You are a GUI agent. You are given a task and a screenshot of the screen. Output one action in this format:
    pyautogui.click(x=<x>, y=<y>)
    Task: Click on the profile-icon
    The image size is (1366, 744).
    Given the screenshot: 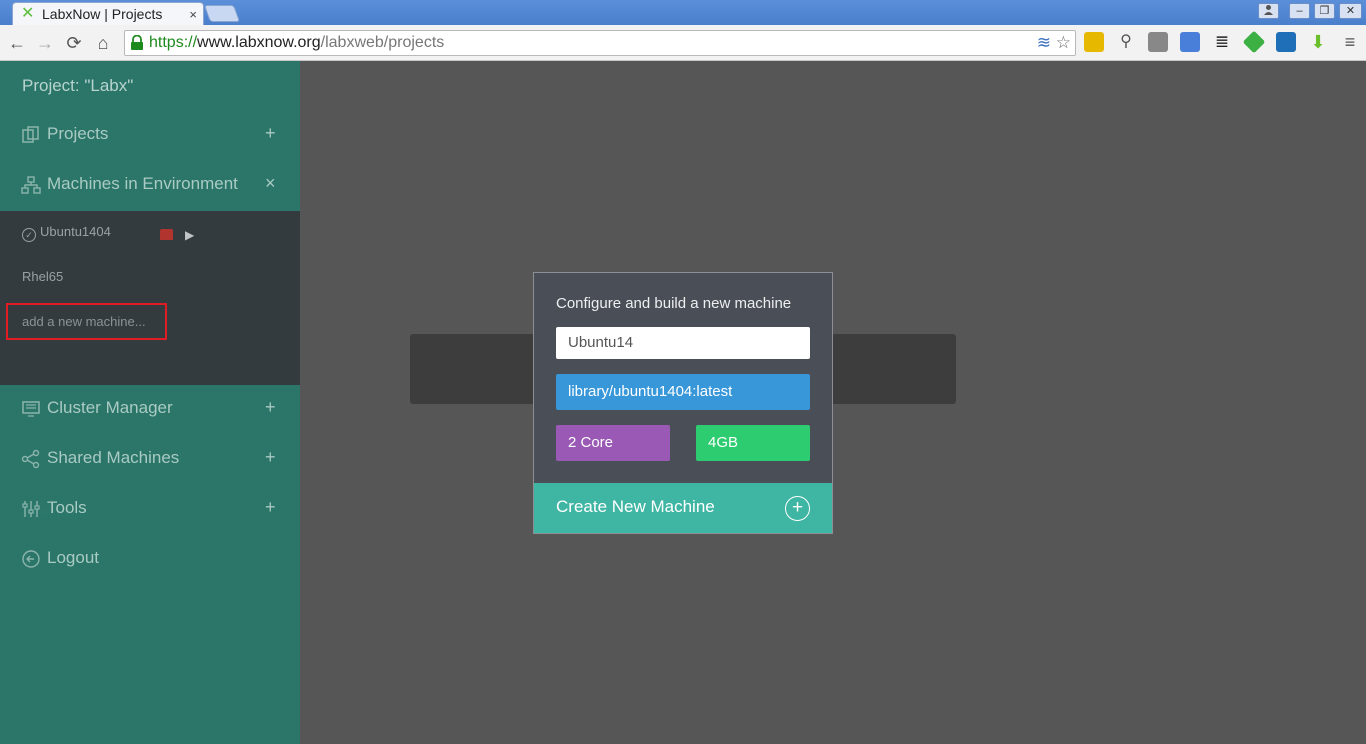 What is the action you would take?
    pyautogui.click(x=1268, y=11)
    